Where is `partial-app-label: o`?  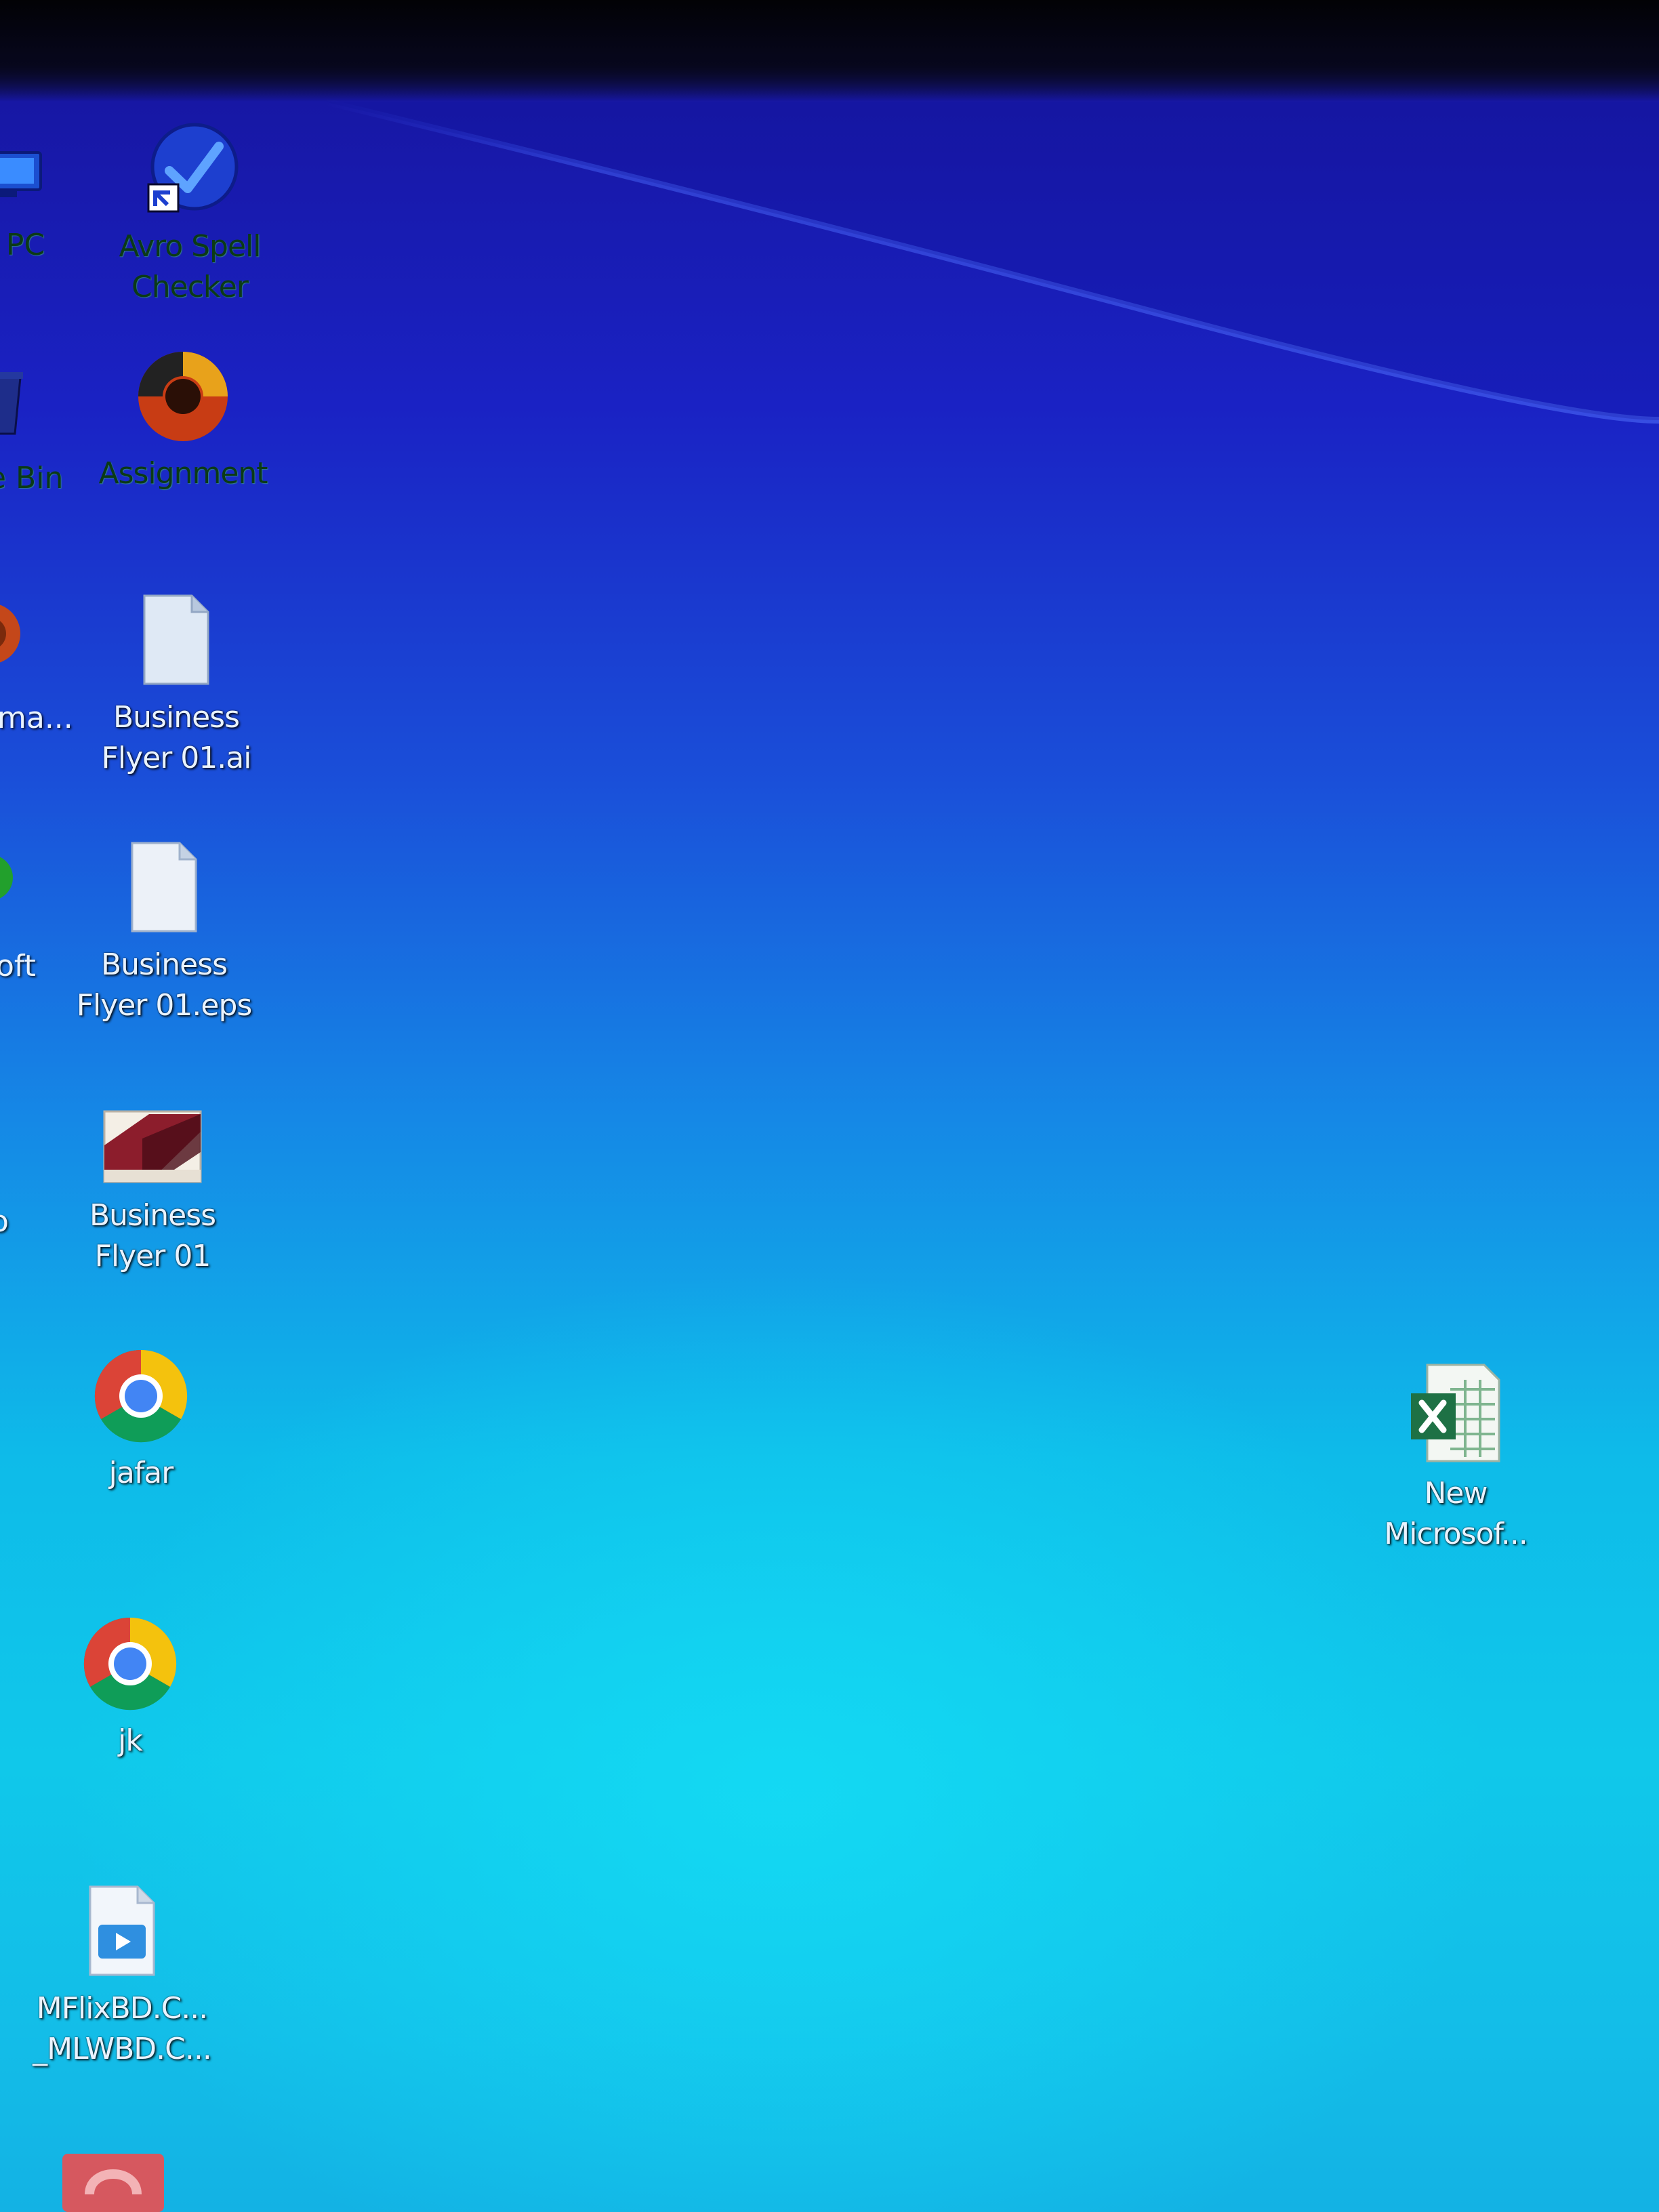 partial-app-label: o is located at coordinates (4, 1222).